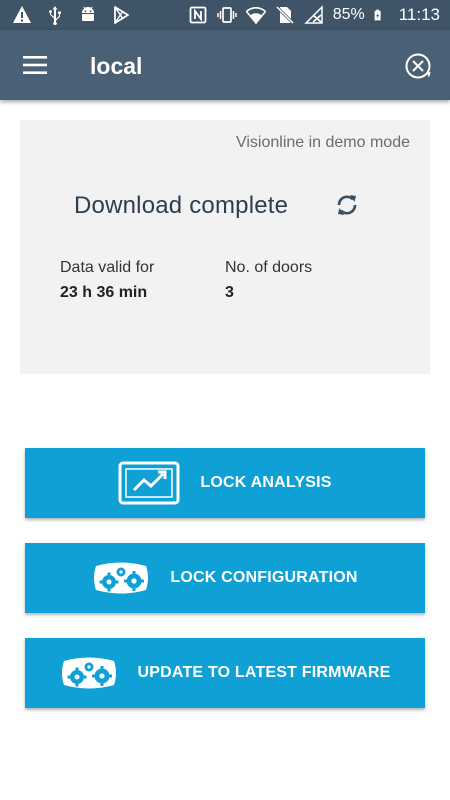 The height and width of the screenshot is (800, 450). I want to click on status-bar-left, so click(71, 15).